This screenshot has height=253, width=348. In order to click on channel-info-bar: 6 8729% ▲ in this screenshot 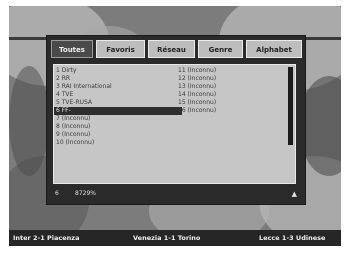, I will do `click(178, 194)`.